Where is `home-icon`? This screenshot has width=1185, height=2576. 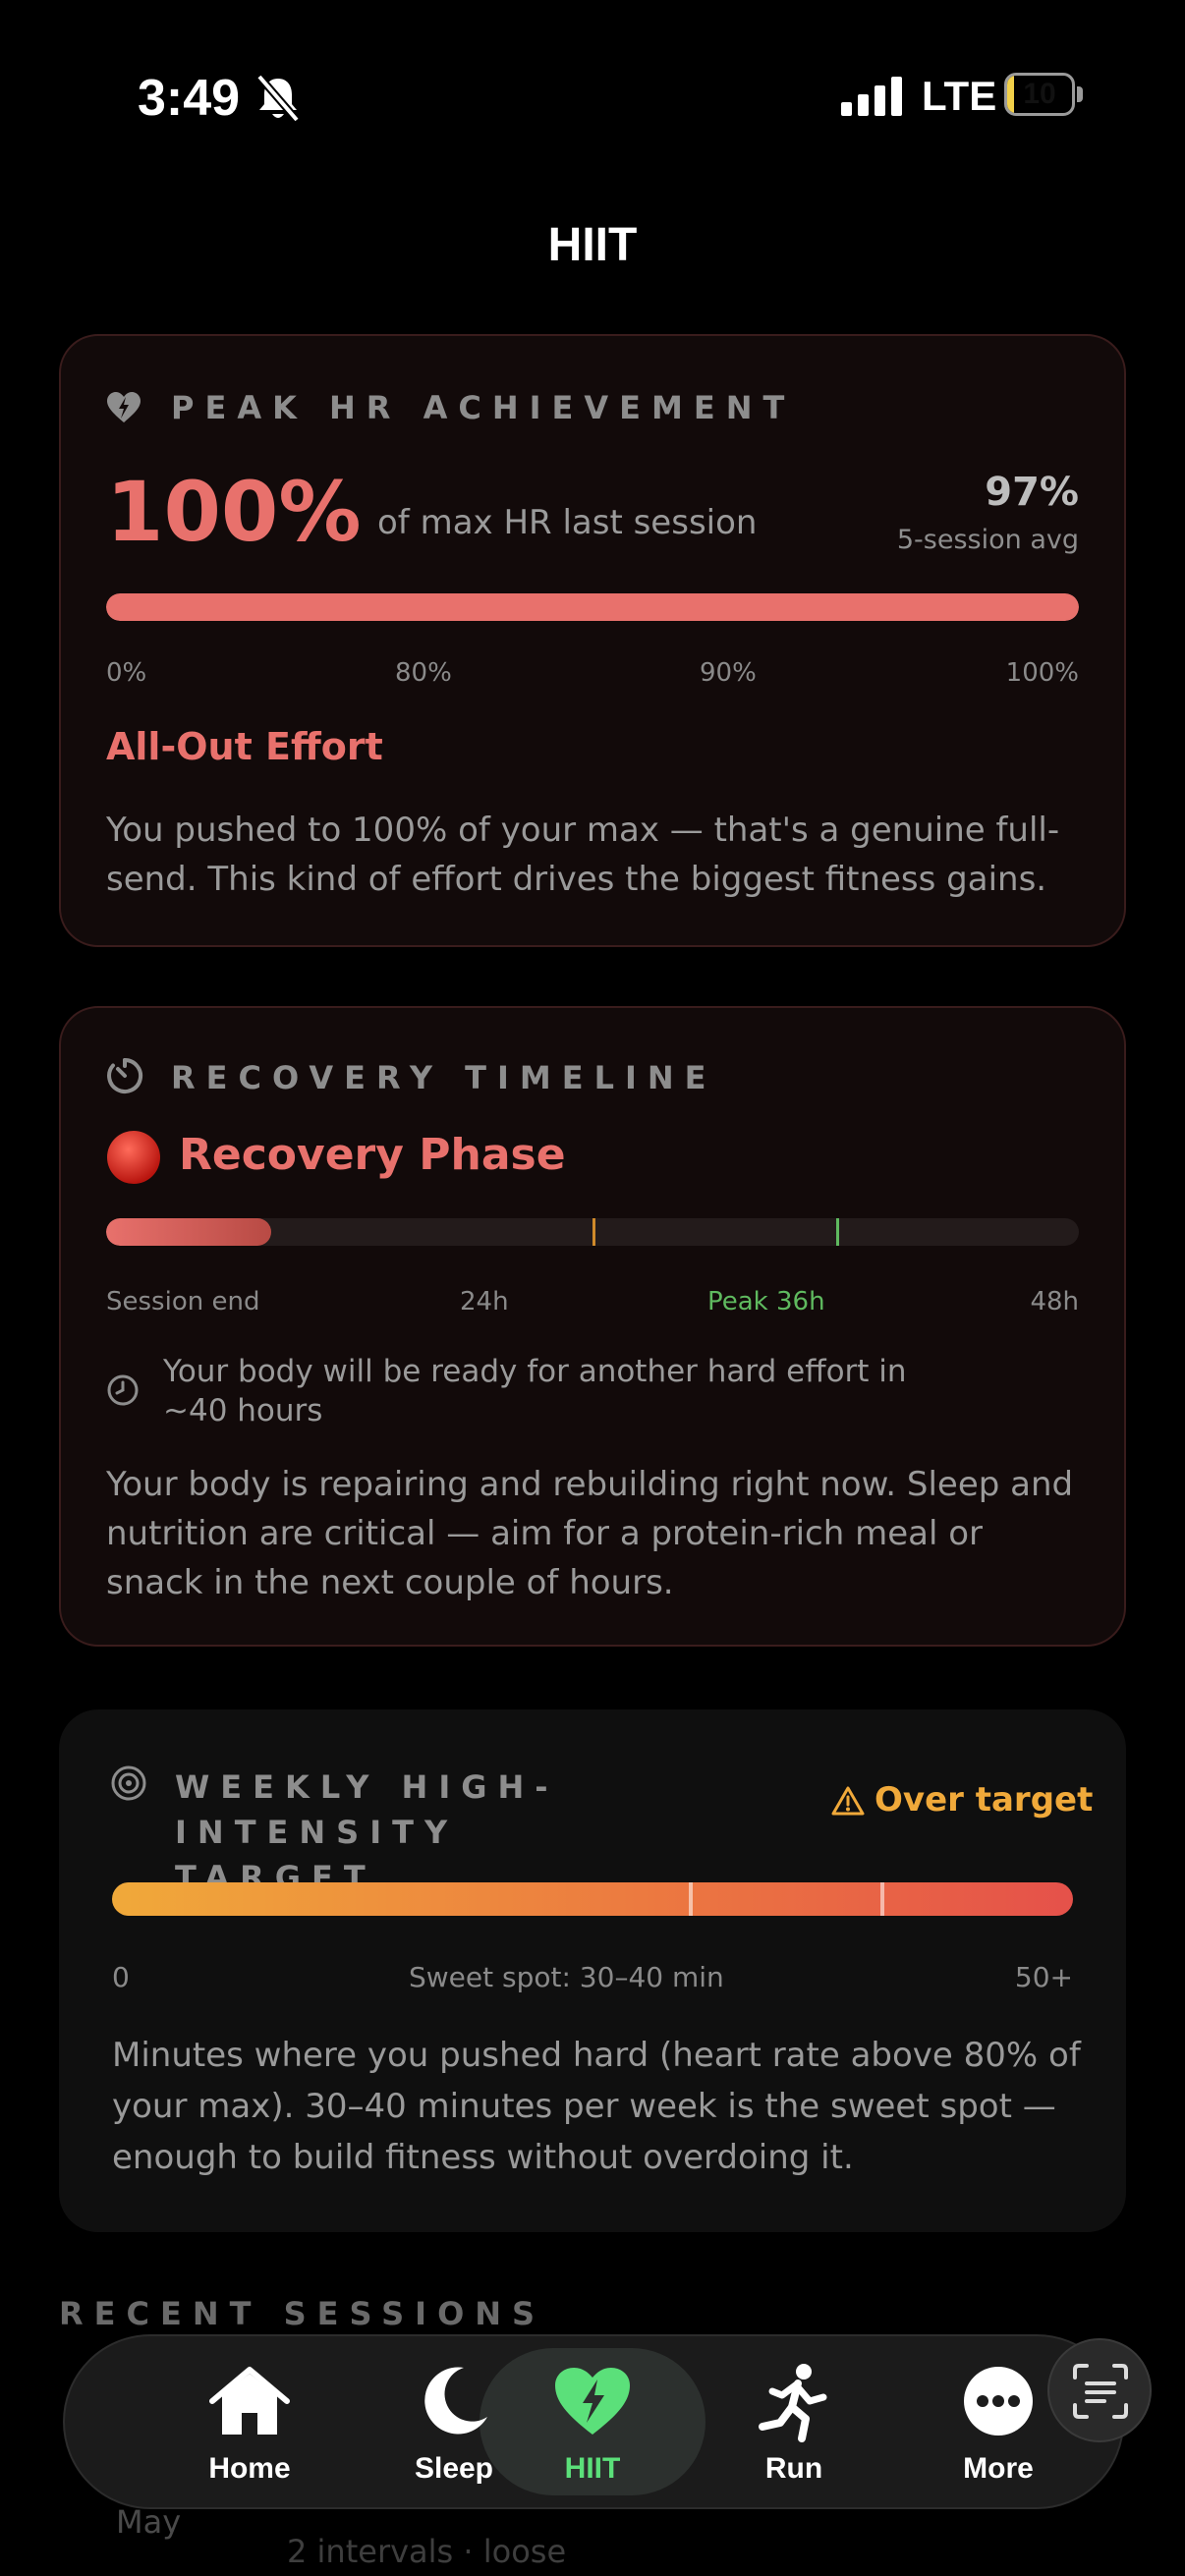
home-icon is located at coordinates (250, 2401).